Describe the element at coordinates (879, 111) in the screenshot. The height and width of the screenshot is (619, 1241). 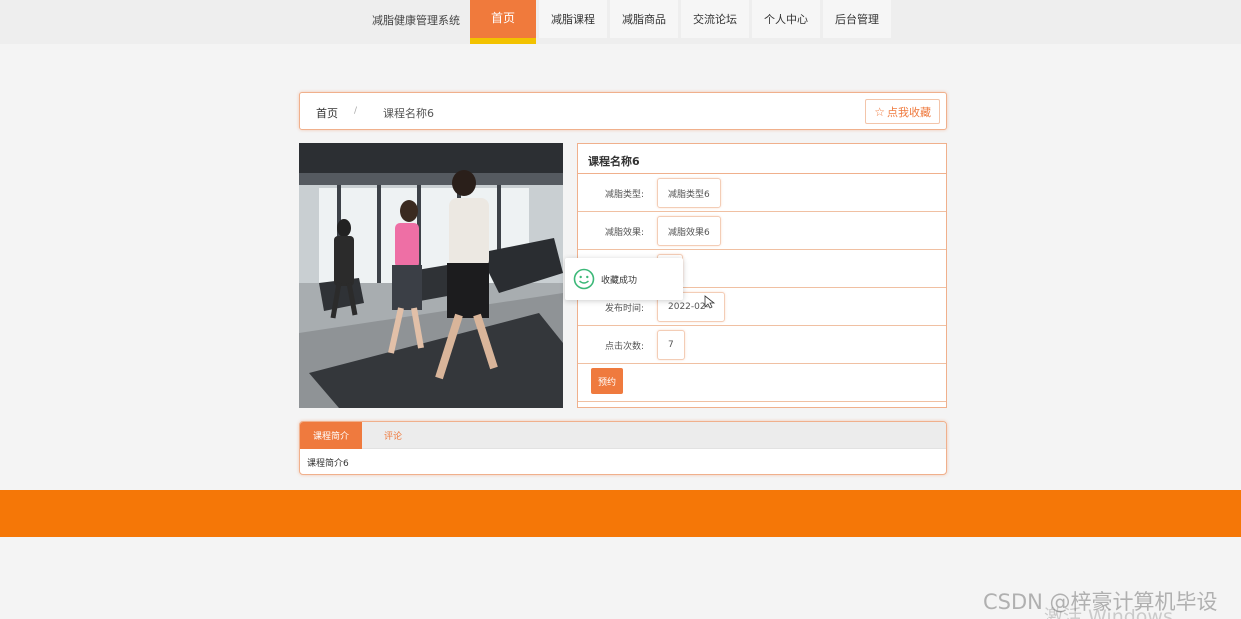
I see `star-icon: ☆` at that location.